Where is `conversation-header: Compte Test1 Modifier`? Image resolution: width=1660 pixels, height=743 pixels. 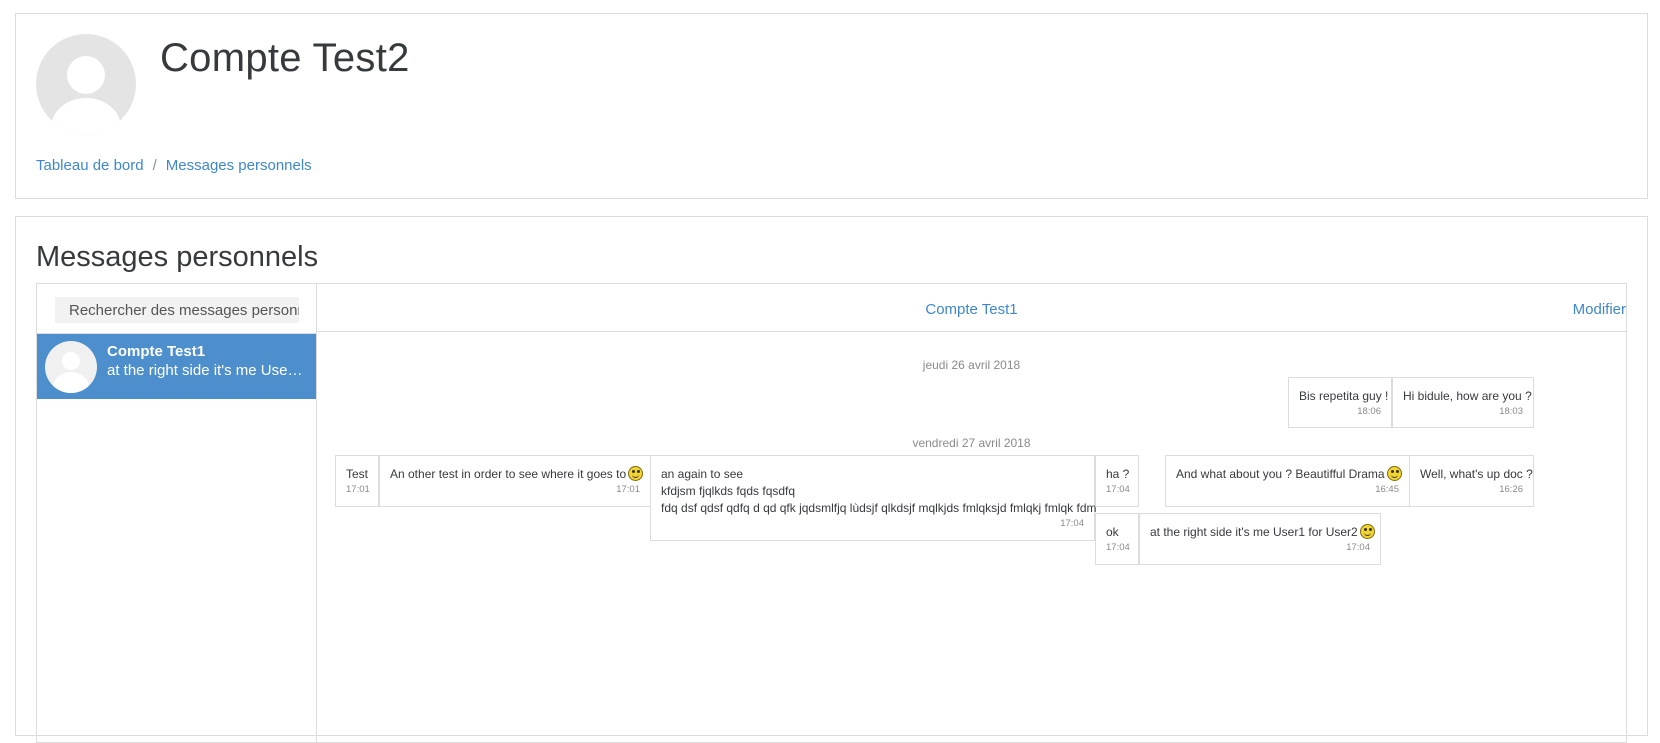
conversation-header: Compte Test1 Modifier is located at coordinates (971, 308).